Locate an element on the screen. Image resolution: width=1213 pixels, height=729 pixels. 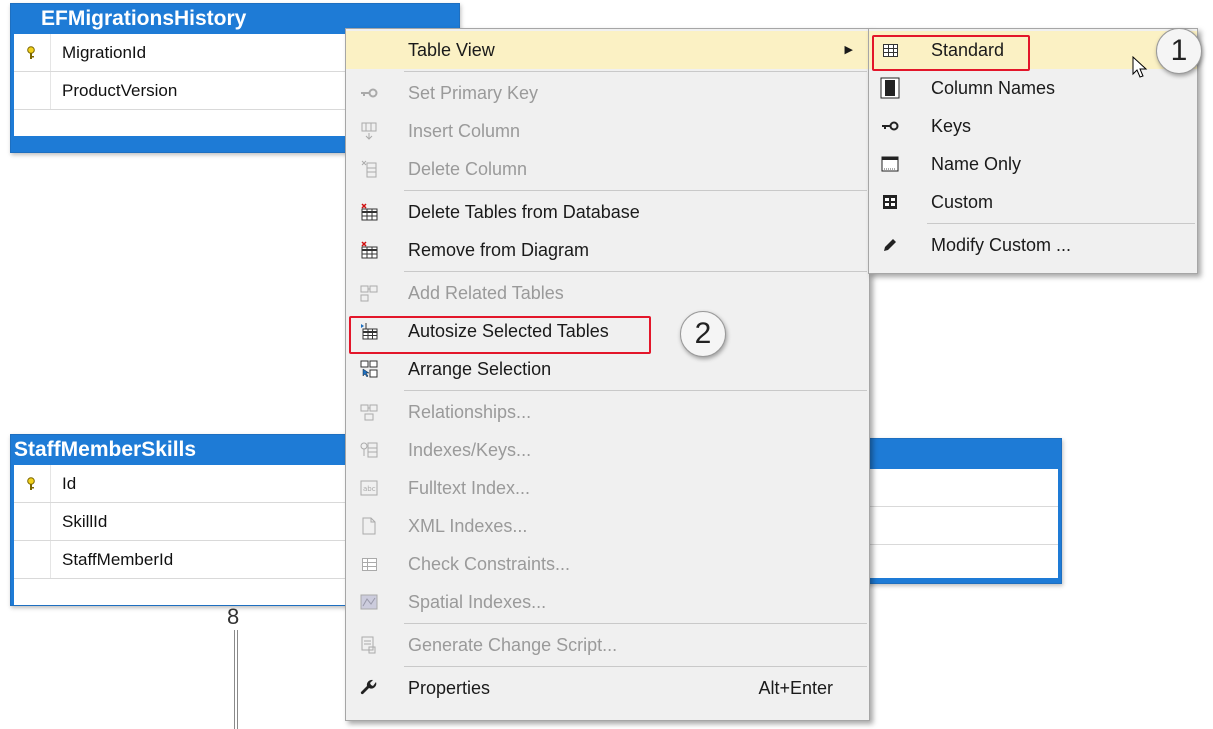
submenu-item-keys: Keys is located at coordinates (1033, 126).